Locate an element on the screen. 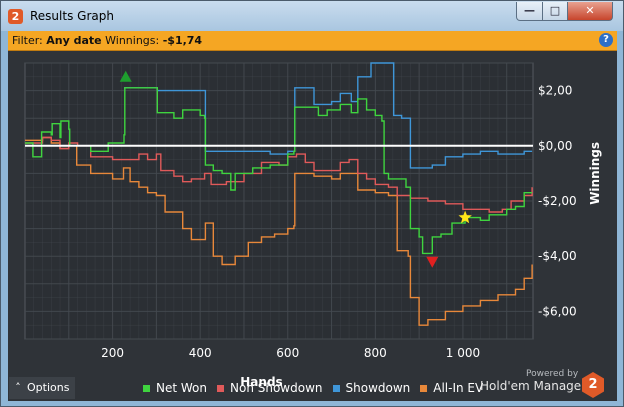  brand-name: Hold'em Manager is located at coordinates (533, 386).